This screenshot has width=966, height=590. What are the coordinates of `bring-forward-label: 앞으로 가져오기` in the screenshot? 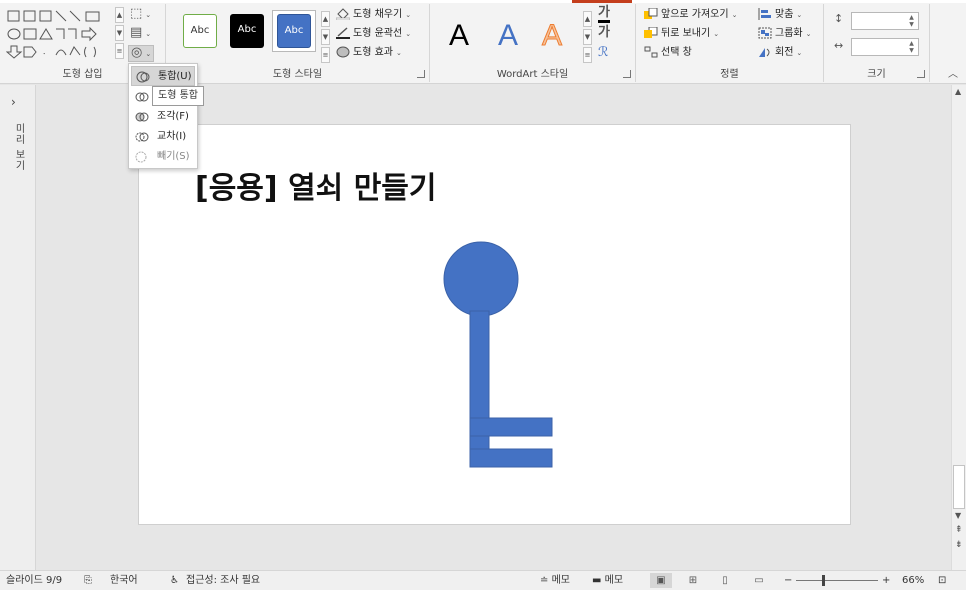 It's located at (695, 14).